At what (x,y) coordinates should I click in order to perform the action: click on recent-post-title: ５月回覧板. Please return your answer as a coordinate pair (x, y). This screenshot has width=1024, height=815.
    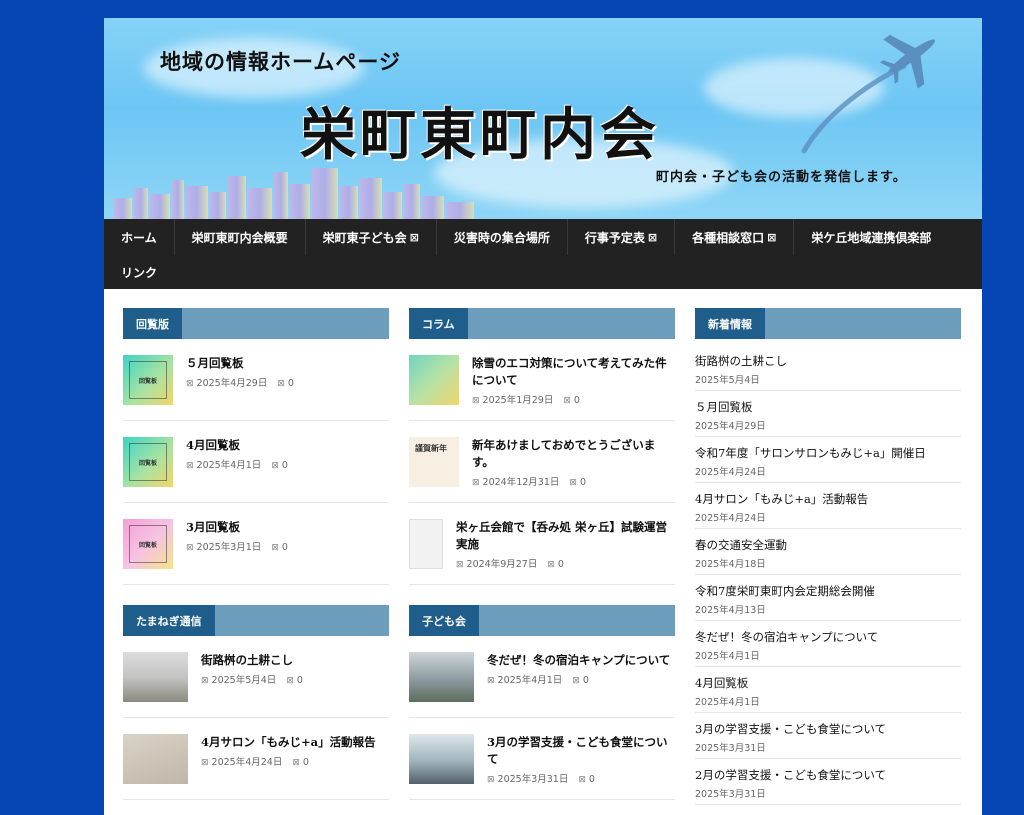
    Looking at the image, I should click on (828, 407).